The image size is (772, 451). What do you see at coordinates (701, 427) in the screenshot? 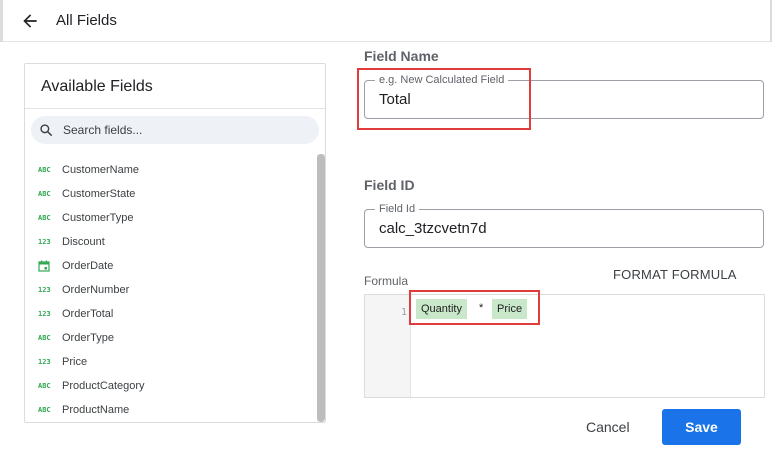
I see `save-button: Save` at bounding box center [701, 427].